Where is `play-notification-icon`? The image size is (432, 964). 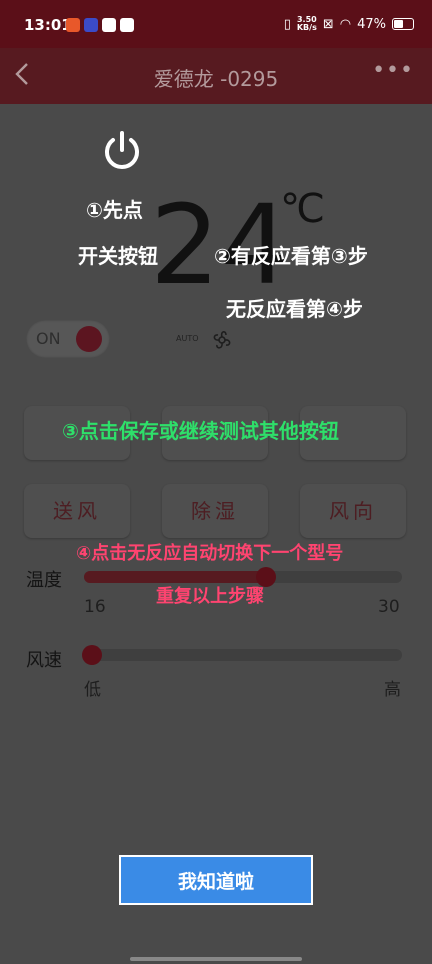
play-notification-icon is located at coordinates (91, 25).